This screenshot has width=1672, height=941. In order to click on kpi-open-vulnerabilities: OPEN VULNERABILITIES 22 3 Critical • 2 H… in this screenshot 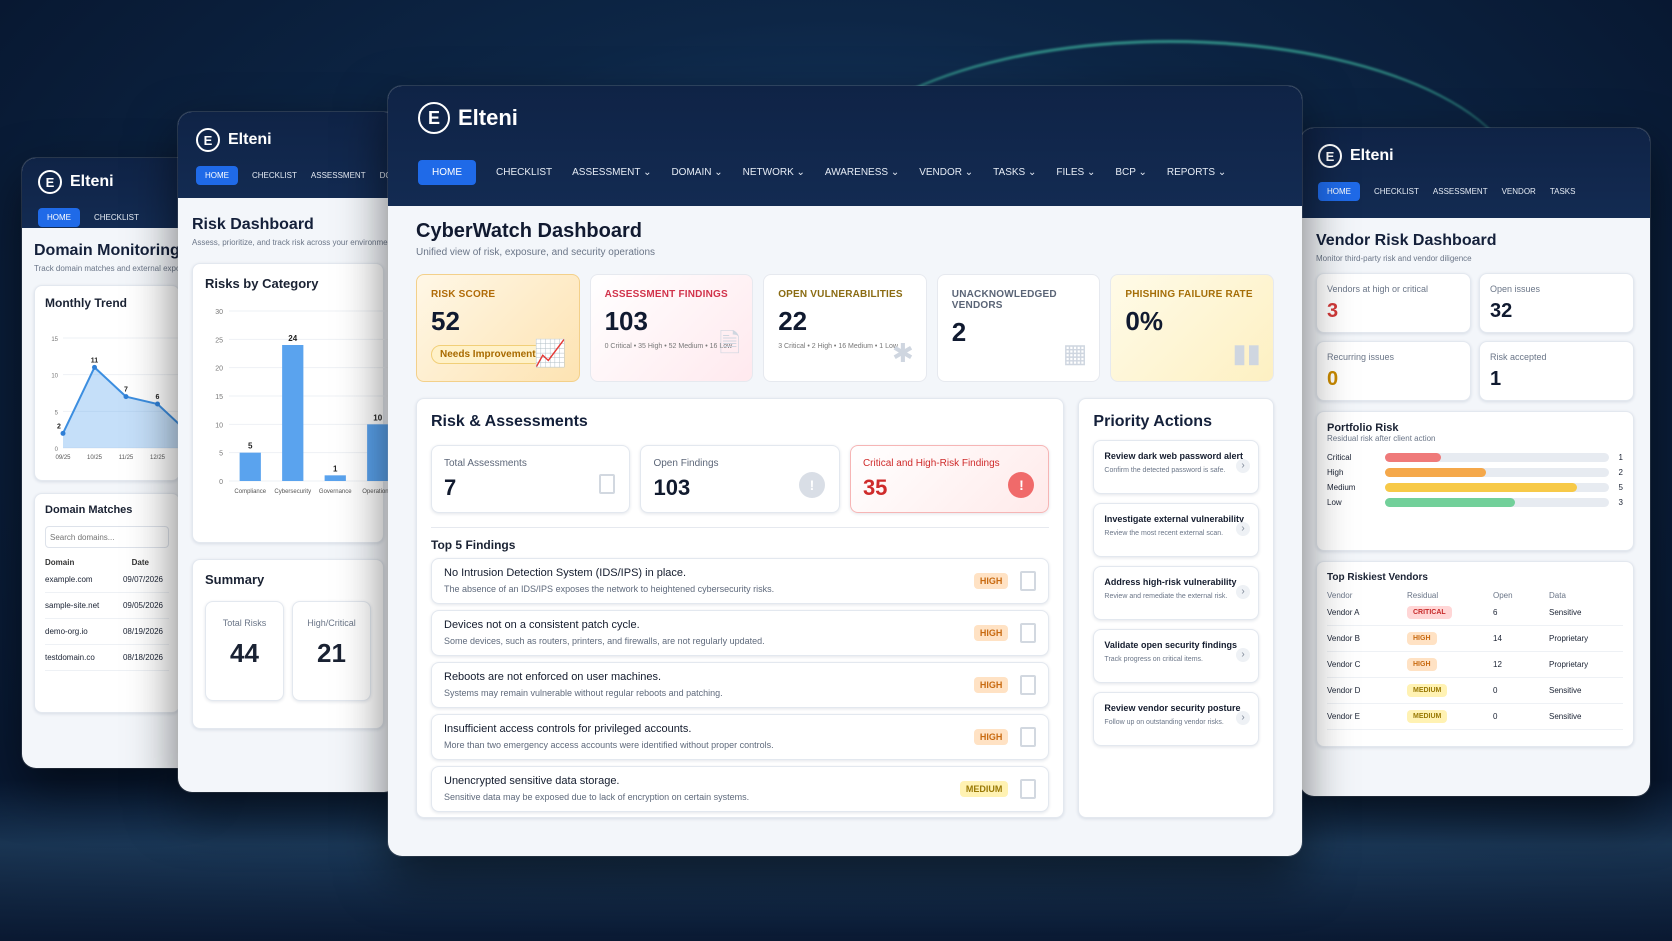, I will do `click(845, 328)`.